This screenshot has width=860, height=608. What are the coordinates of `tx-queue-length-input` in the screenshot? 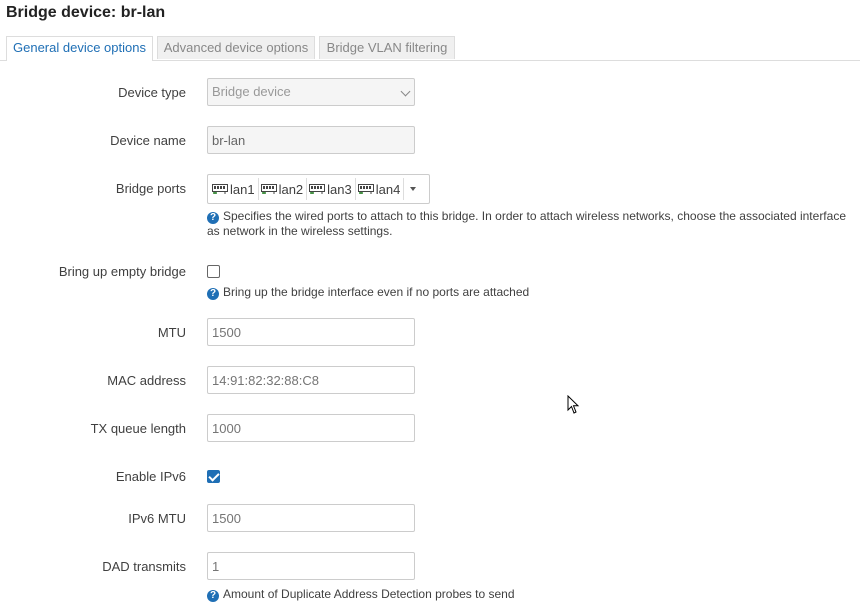 It's located at (311, 428).